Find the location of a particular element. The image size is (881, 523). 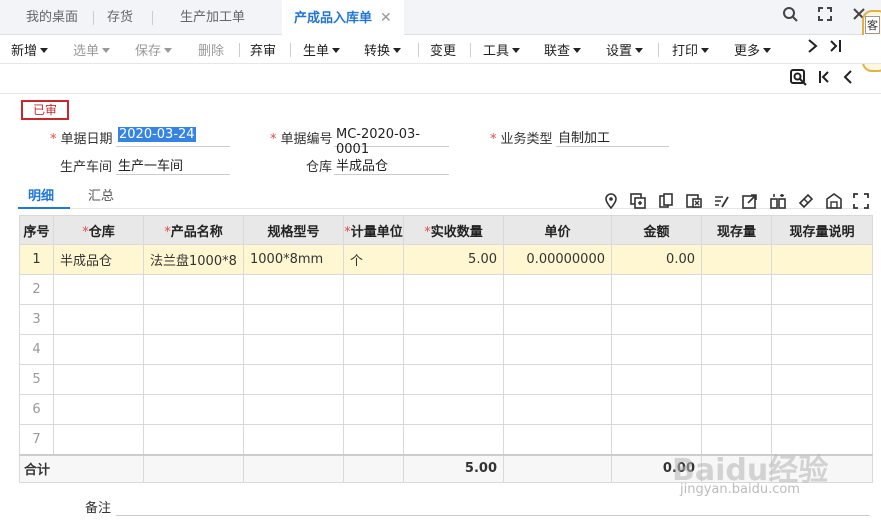

tab-desktop: 我的桌面 is located at coordinates (52, 17).